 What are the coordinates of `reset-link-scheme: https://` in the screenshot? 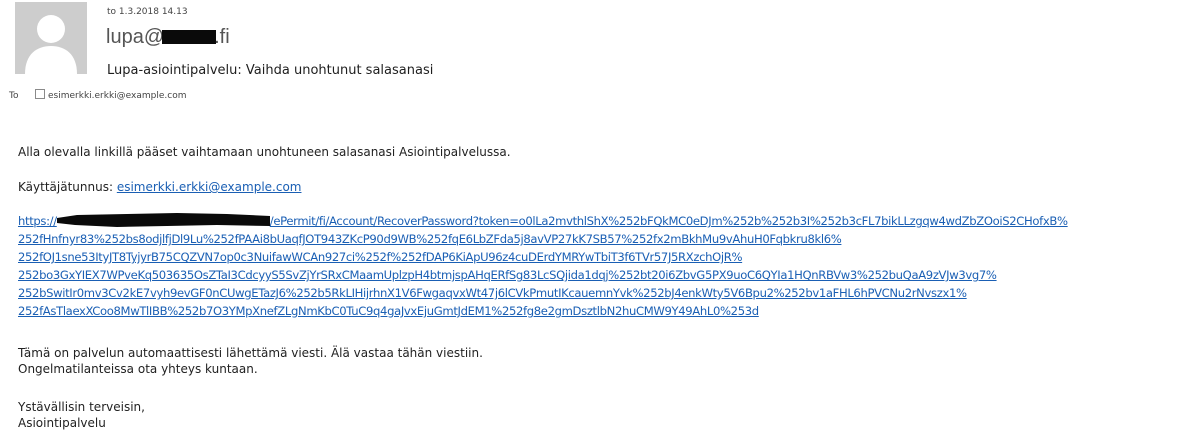 It's located at (37, 221).